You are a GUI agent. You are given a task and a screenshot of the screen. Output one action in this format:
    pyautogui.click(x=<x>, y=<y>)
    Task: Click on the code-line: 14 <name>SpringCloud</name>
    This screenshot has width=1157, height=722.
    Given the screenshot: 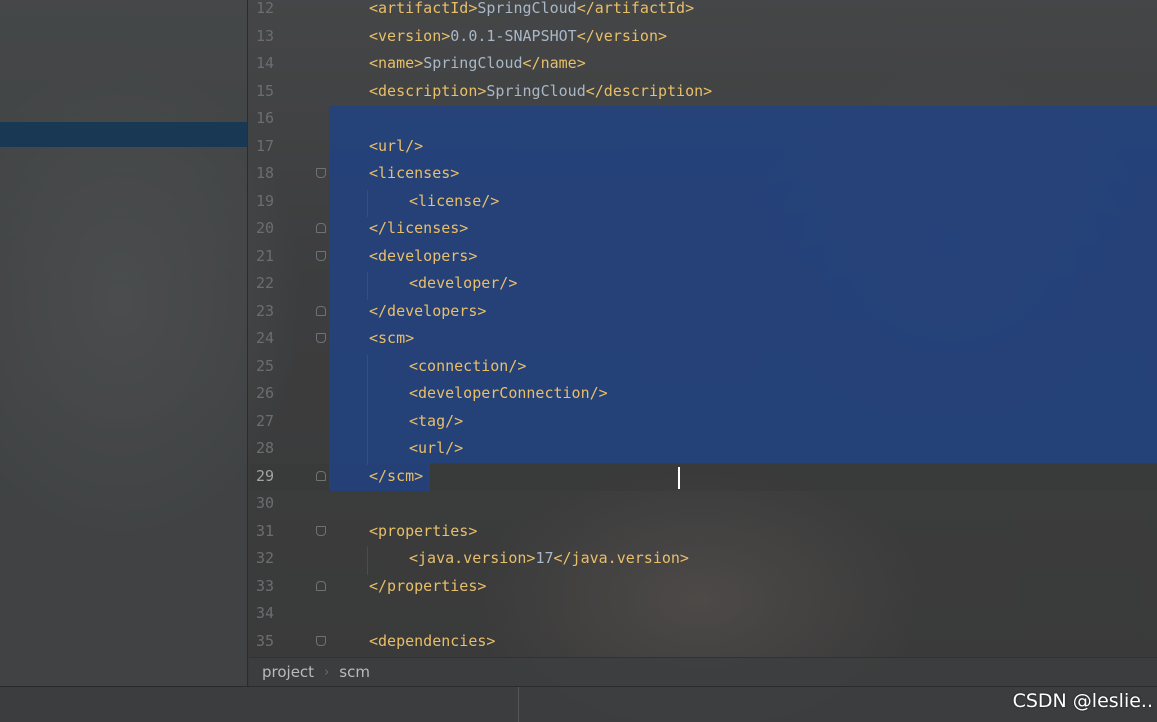 What is the action you would take?
    pyautogui.click(x=703, y=66)
    